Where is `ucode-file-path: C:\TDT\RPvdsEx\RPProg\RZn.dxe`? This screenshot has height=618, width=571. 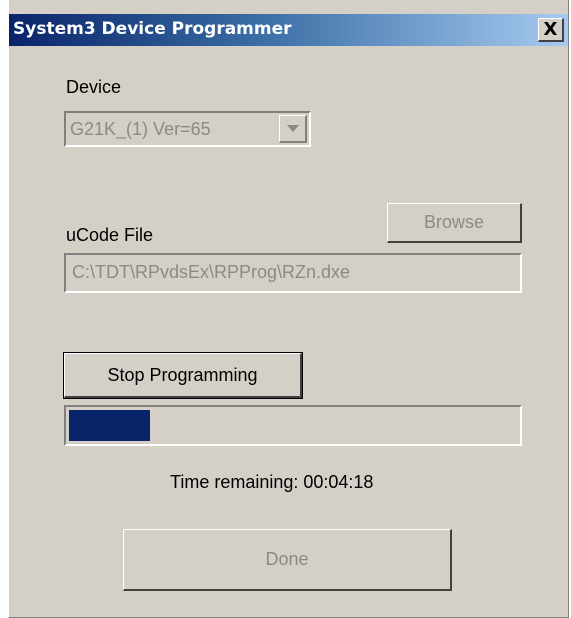 ucode-file-path: C:\TDT\RPvdsEx\RPProg\RZn.dxe is located at coordinates (211, 272).